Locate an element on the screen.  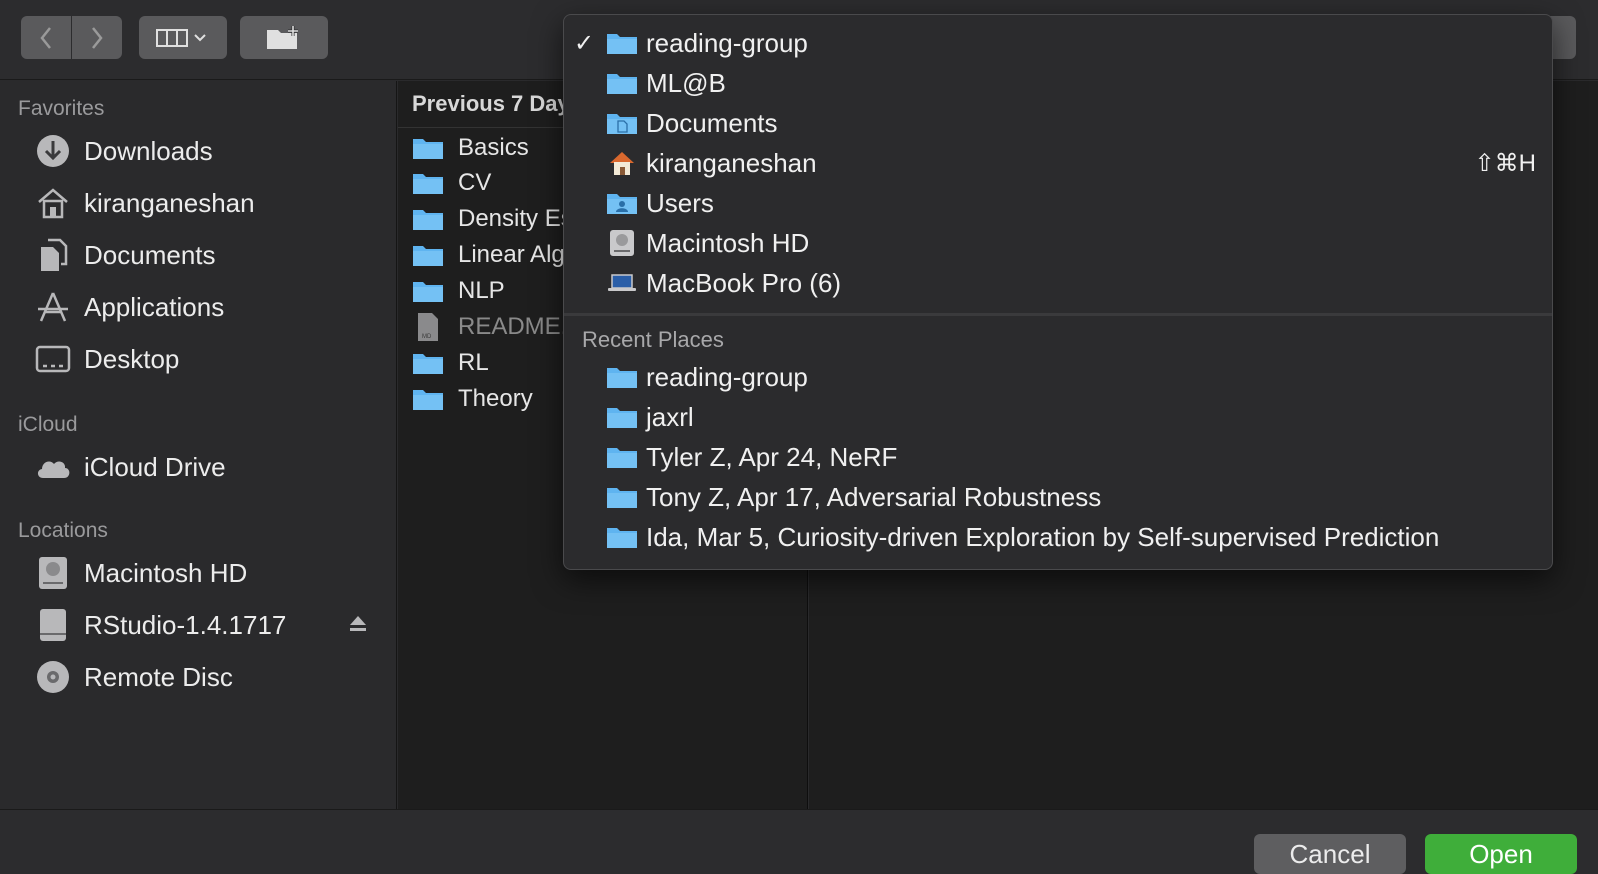
file-row-rl: RL is located at coordinates (450, 363).